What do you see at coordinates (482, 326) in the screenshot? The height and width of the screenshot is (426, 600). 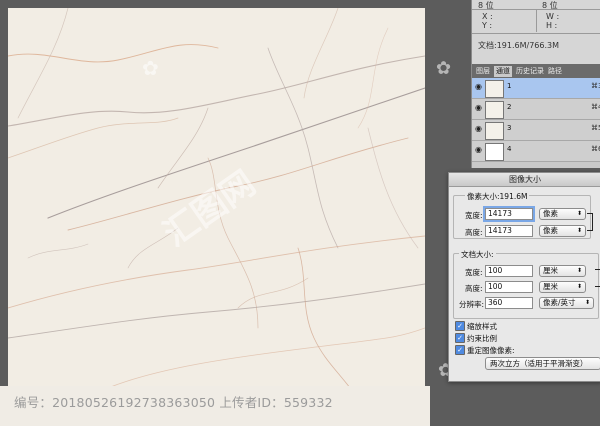 I see `scale-styles-label: 缩放样式` at bounding box center [482, 326].